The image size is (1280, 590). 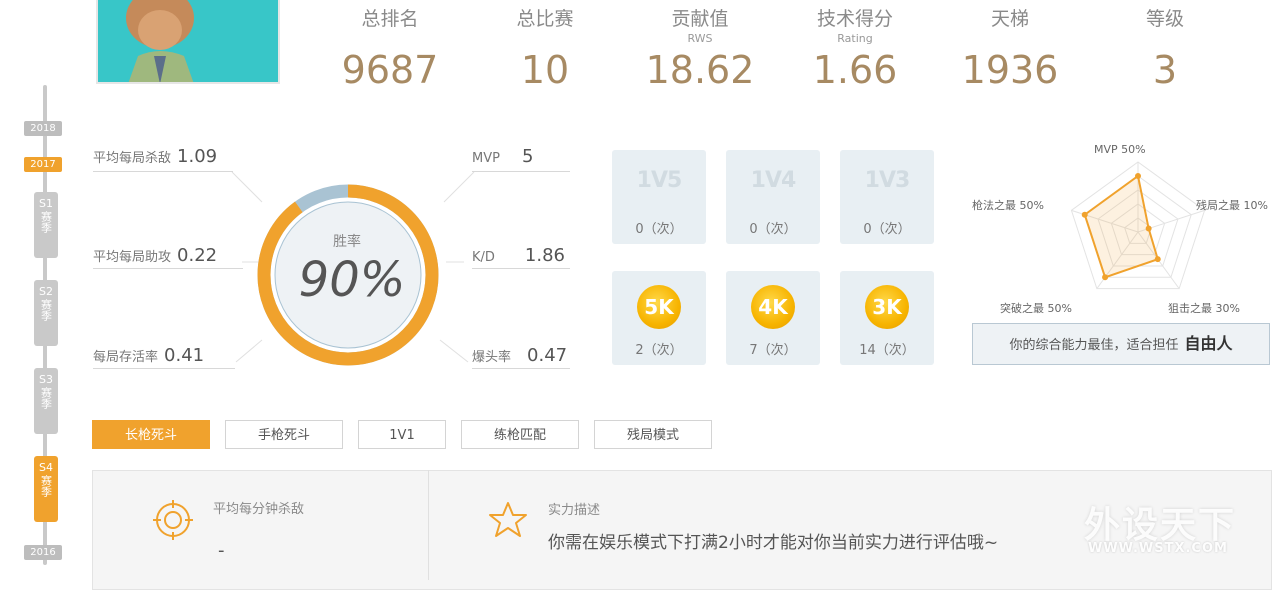 I want to click on target-icon, so click(x=173, y=520).